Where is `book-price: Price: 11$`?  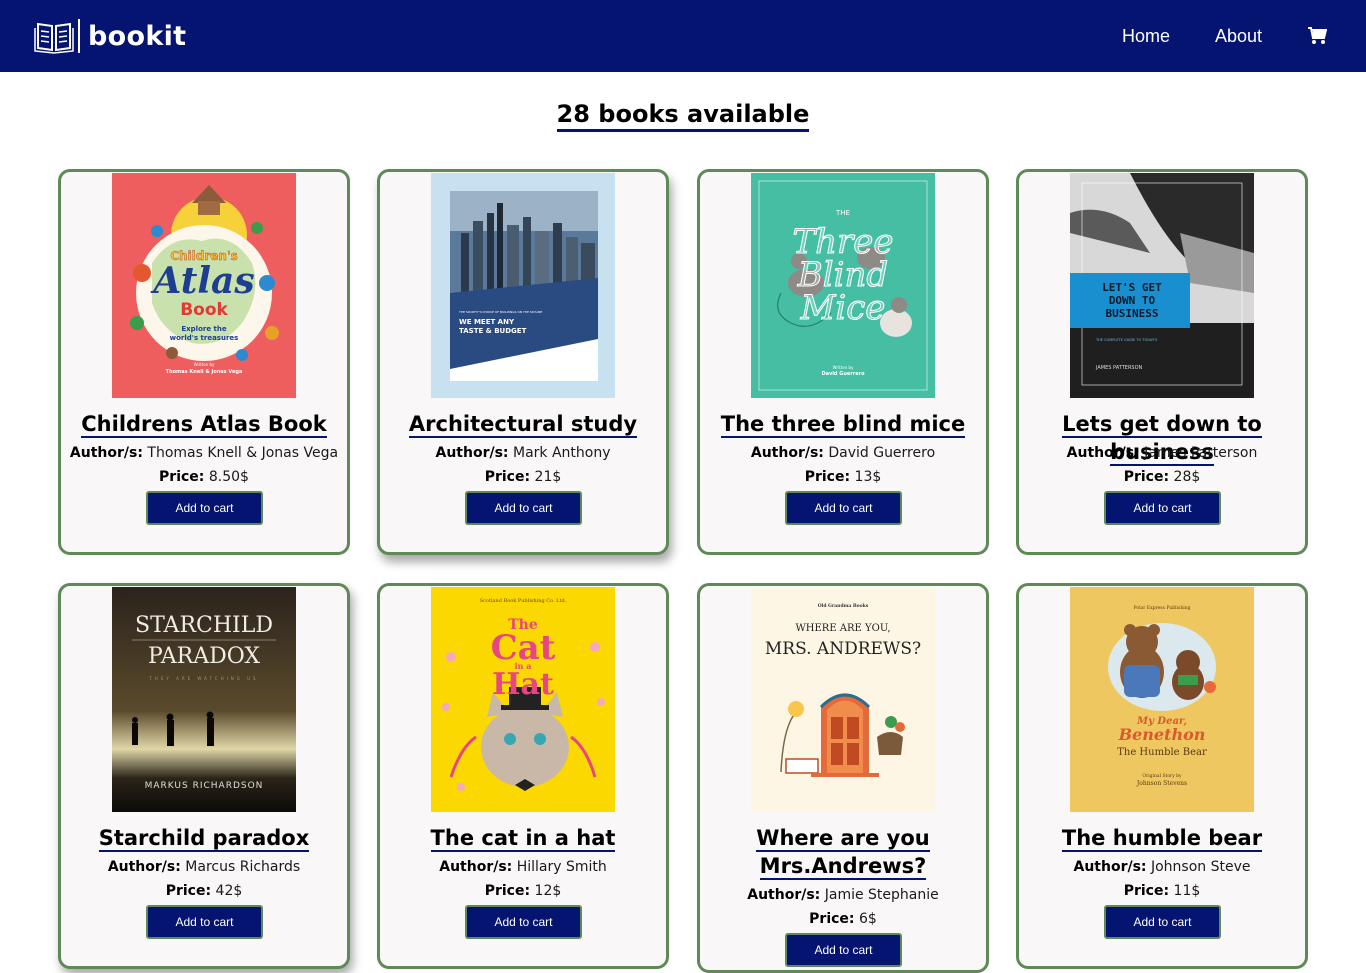 book-price: Price: 11$ is located at coordinates (1162, 891).